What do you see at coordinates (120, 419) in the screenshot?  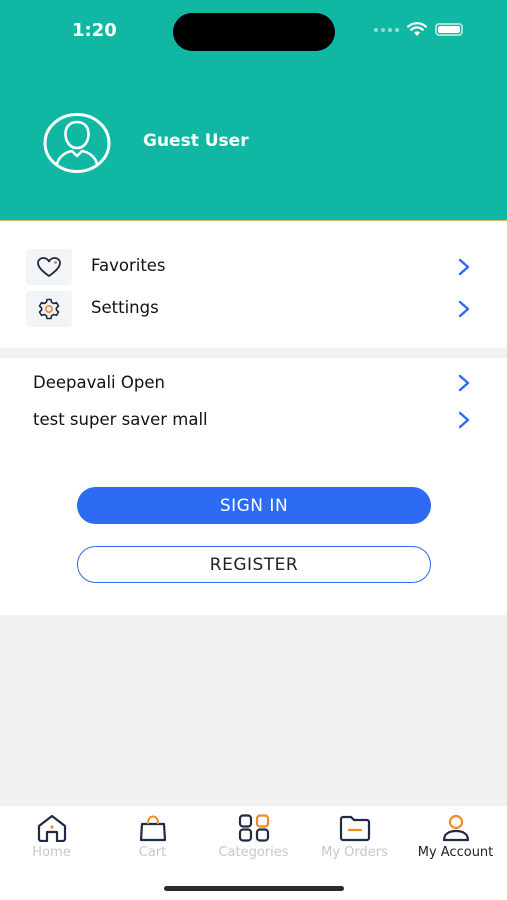 I see `shop-item-label: test super saver mall` at bounding box center [120, 419].